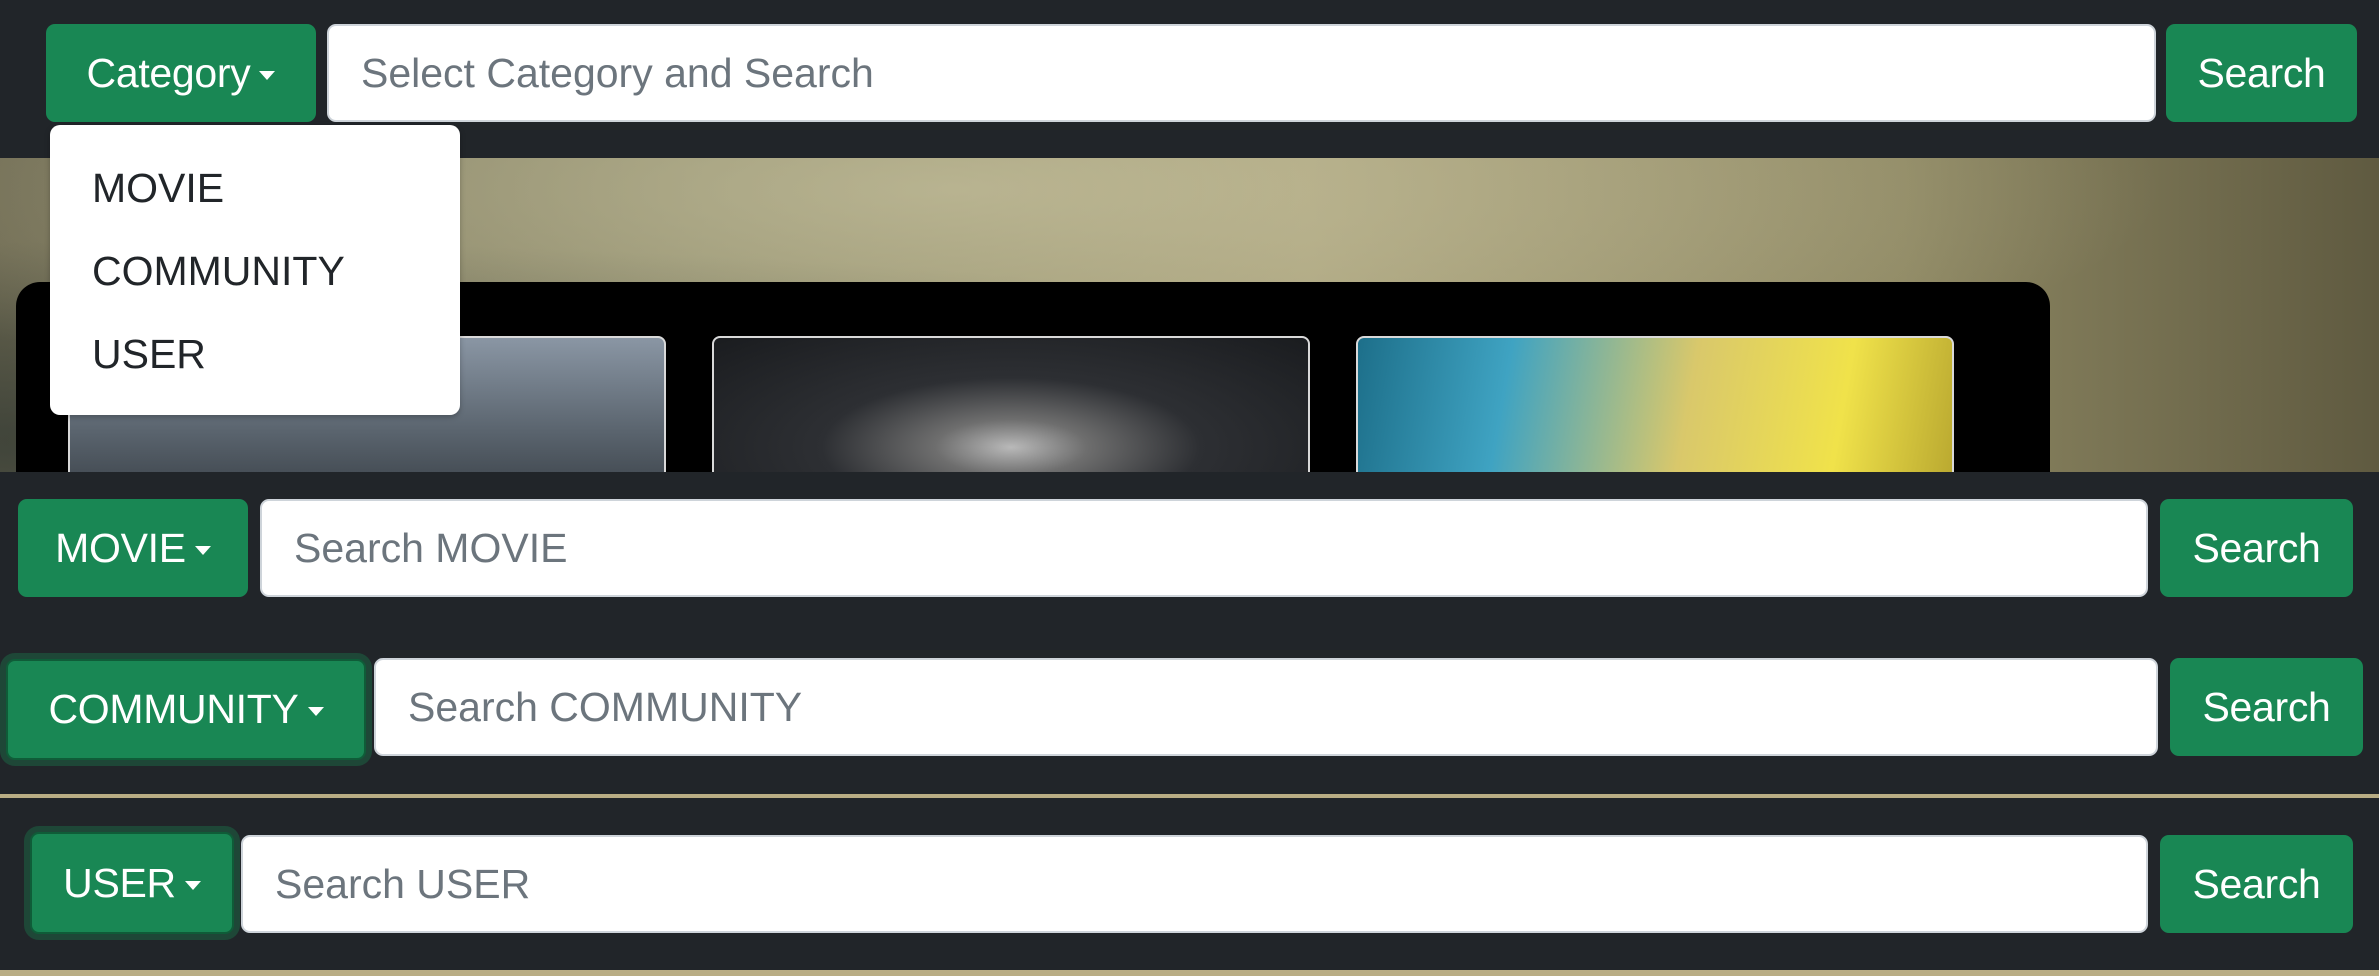  I want to click on community-dropdown-label: COMMUNITY, so click(173, 709).